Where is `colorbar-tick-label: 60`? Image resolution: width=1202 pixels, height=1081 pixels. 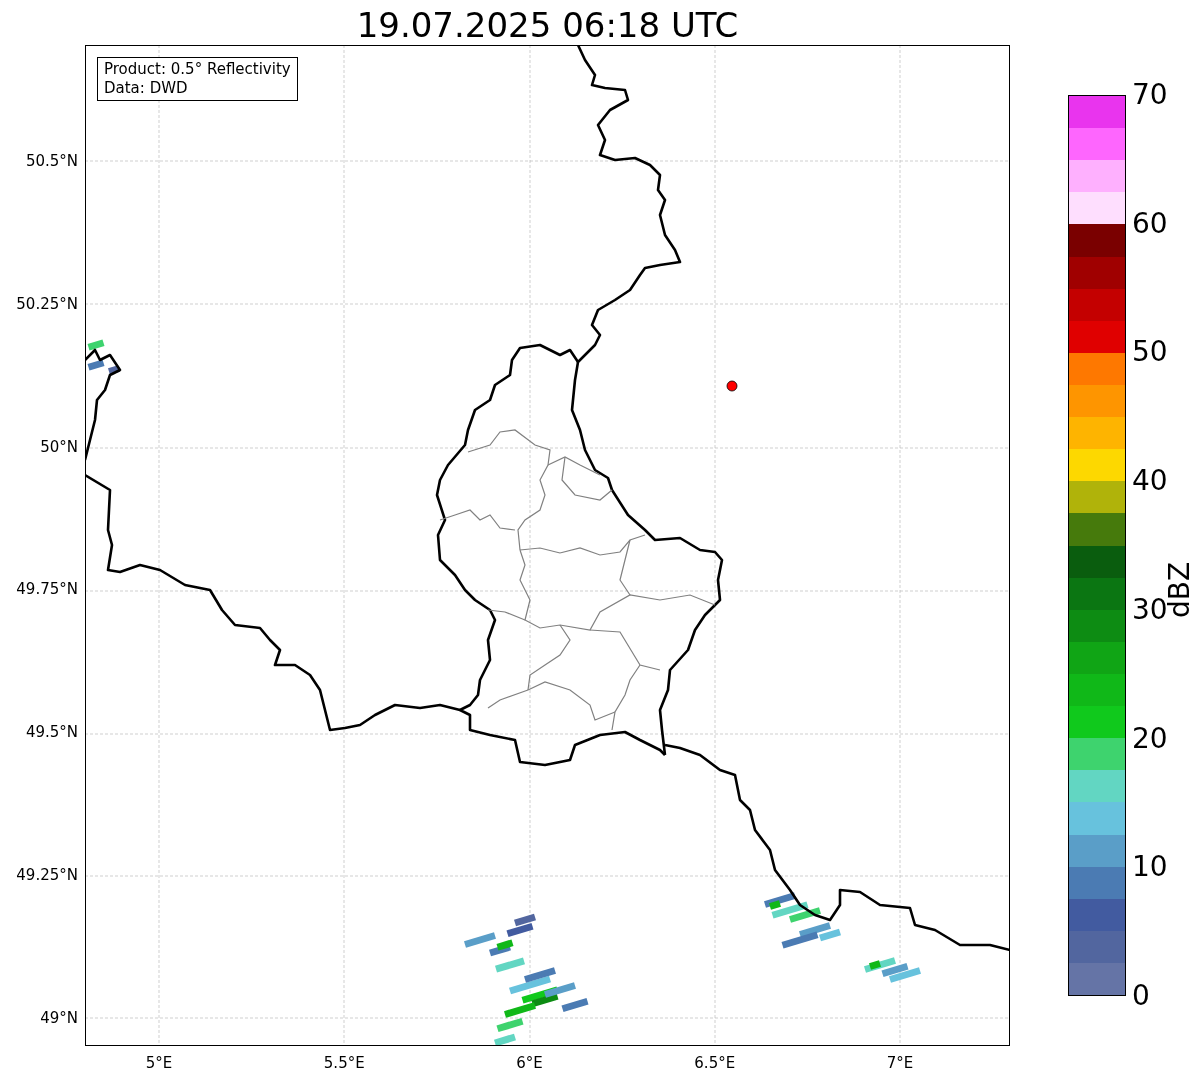 colorbar-tick-label: 60 is located at coordinates (1150, 223).